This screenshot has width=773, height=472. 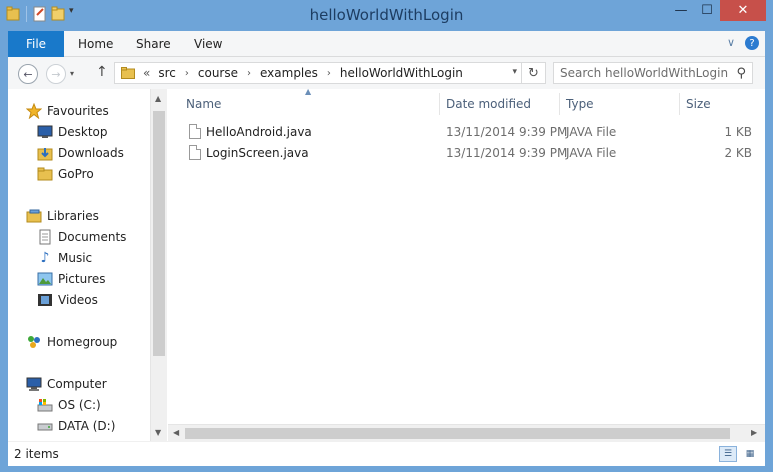 What do you see at coordinates (681, 10) in the screenshot?
I see `minimize-button: —` at bounding box center [681, 10].